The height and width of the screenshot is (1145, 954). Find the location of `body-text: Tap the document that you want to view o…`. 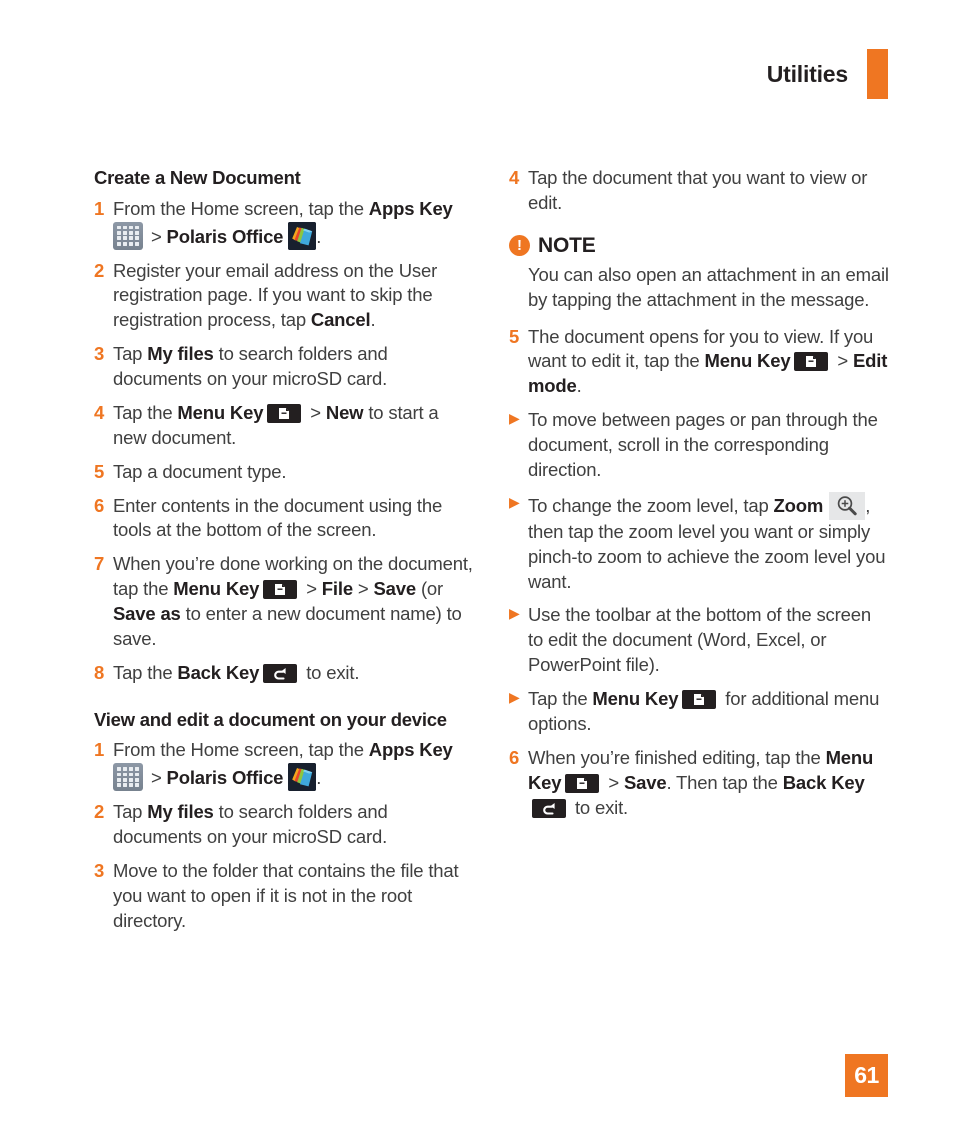

body-text: Tap the document that you want to view o… is located at coordinates (698, 190).